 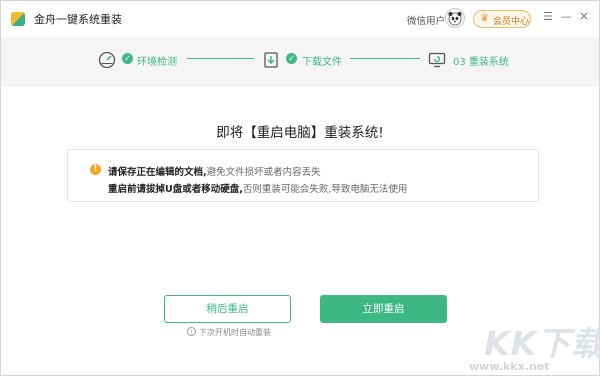 What do you see at coordinates (426, 20) in the screenshot?
I see `user-name: 微信用户` at bounding box center [426, 20].